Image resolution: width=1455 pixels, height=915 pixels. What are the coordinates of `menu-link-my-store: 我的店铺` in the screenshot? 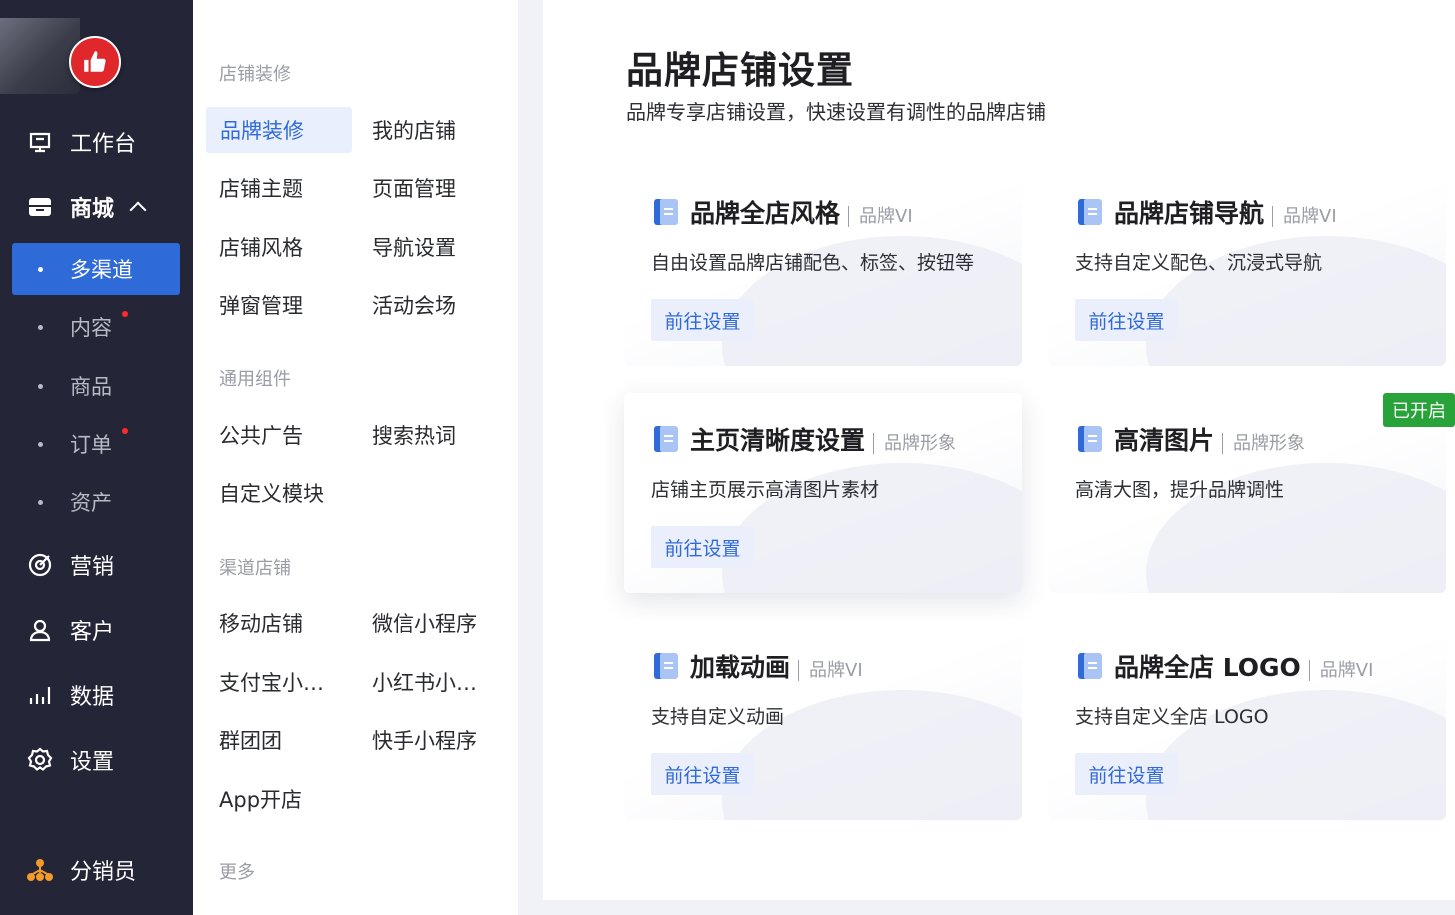 It's located at (414, 130).